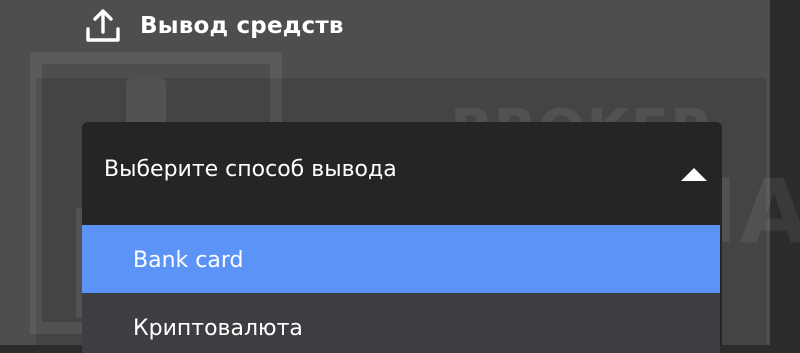 This screenshot has width=800, height=353. What do you see at coordinates (401, 323) in the screenshot?
I see `option-crypto: Криптовалюта` at bounding box center [401, 323].